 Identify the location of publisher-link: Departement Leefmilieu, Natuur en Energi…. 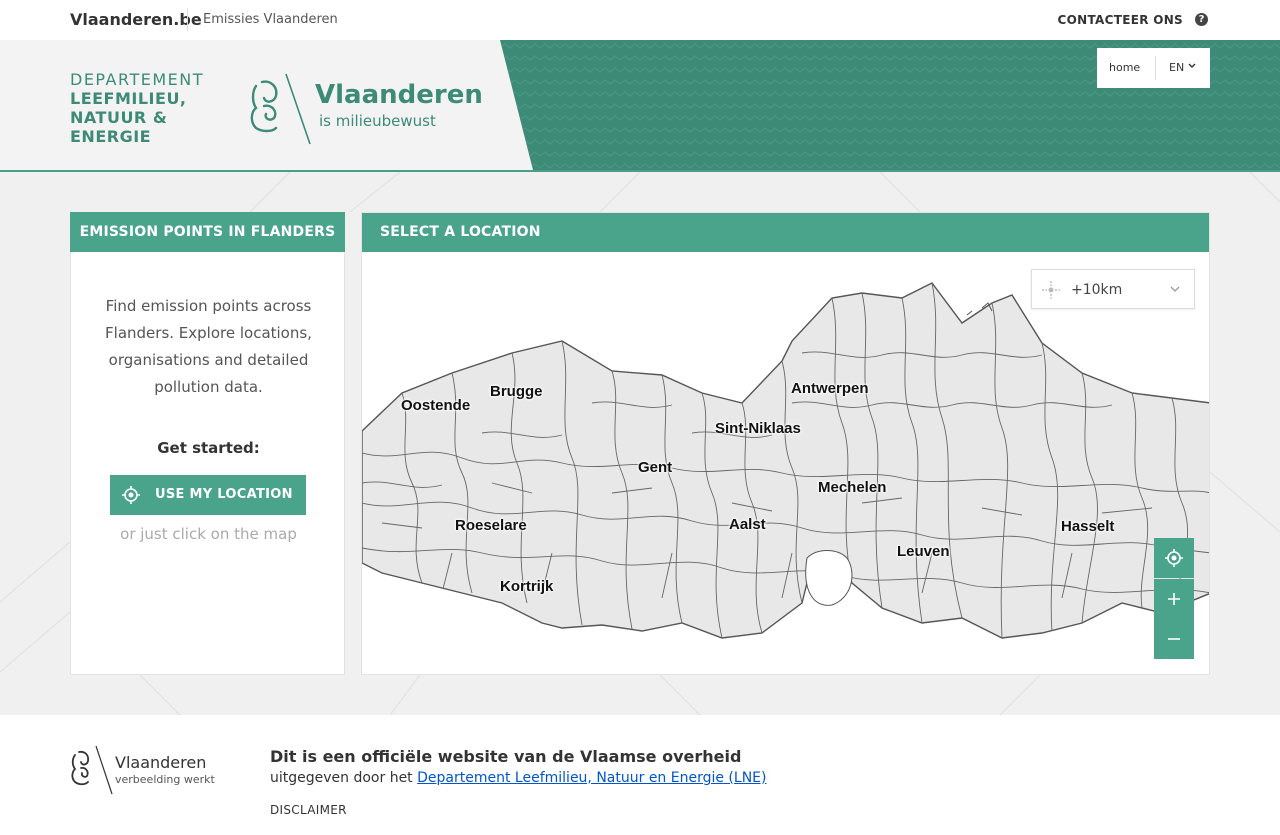
(591, 778).